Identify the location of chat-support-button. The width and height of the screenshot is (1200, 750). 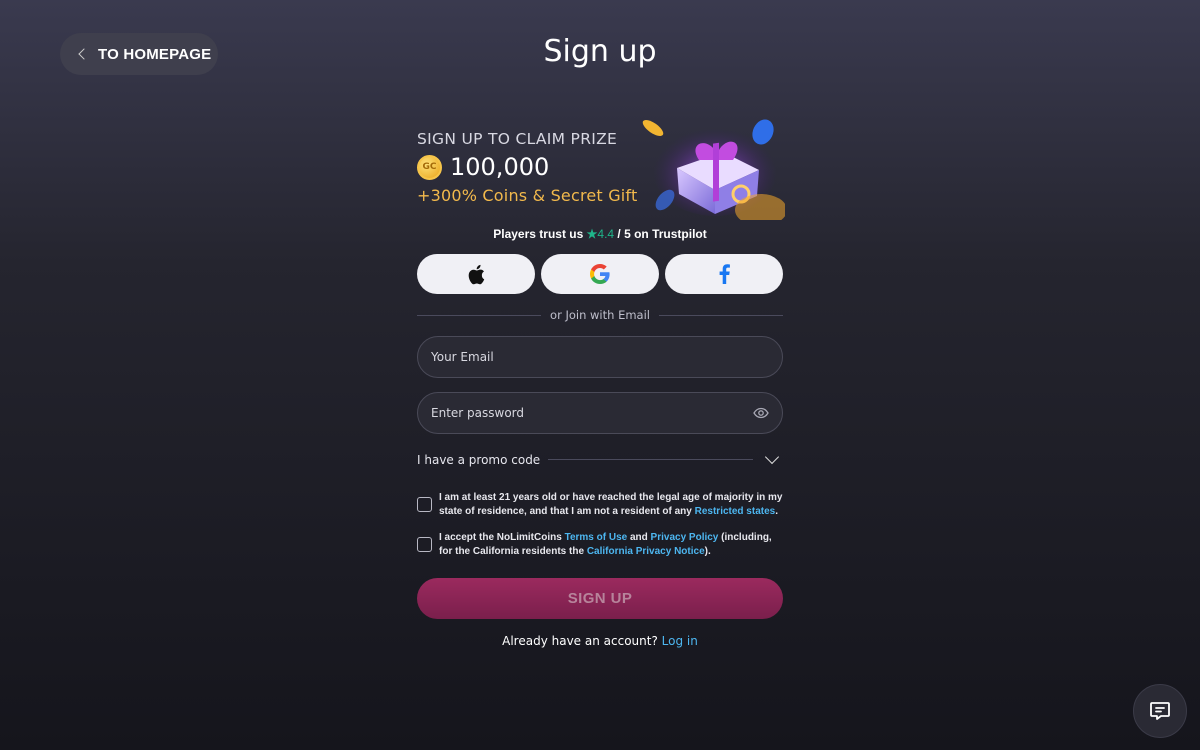
(1160, 711).